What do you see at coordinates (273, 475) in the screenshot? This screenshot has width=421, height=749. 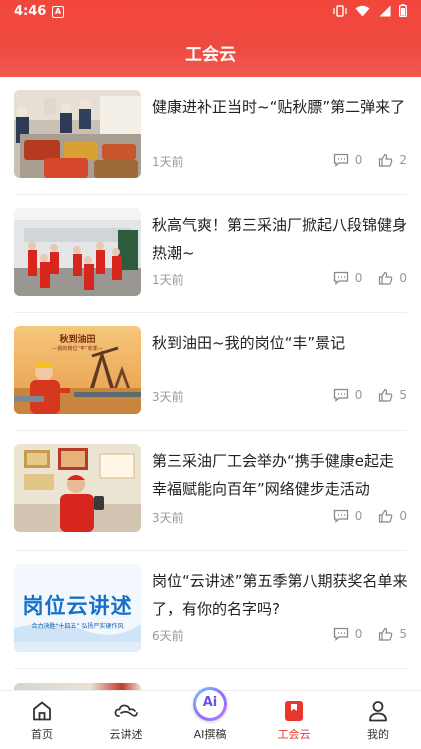 I see `article-title: 第三采油厂工会举办“携手健康e起走 幸福赋能向百年”网络健步走活动` at bounding box center [273, 475].